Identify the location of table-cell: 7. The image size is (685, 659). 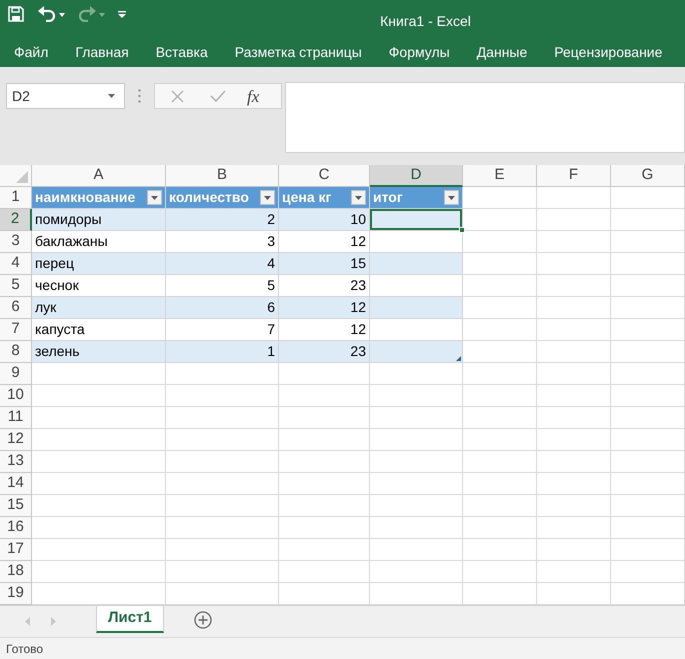
(222, 330).